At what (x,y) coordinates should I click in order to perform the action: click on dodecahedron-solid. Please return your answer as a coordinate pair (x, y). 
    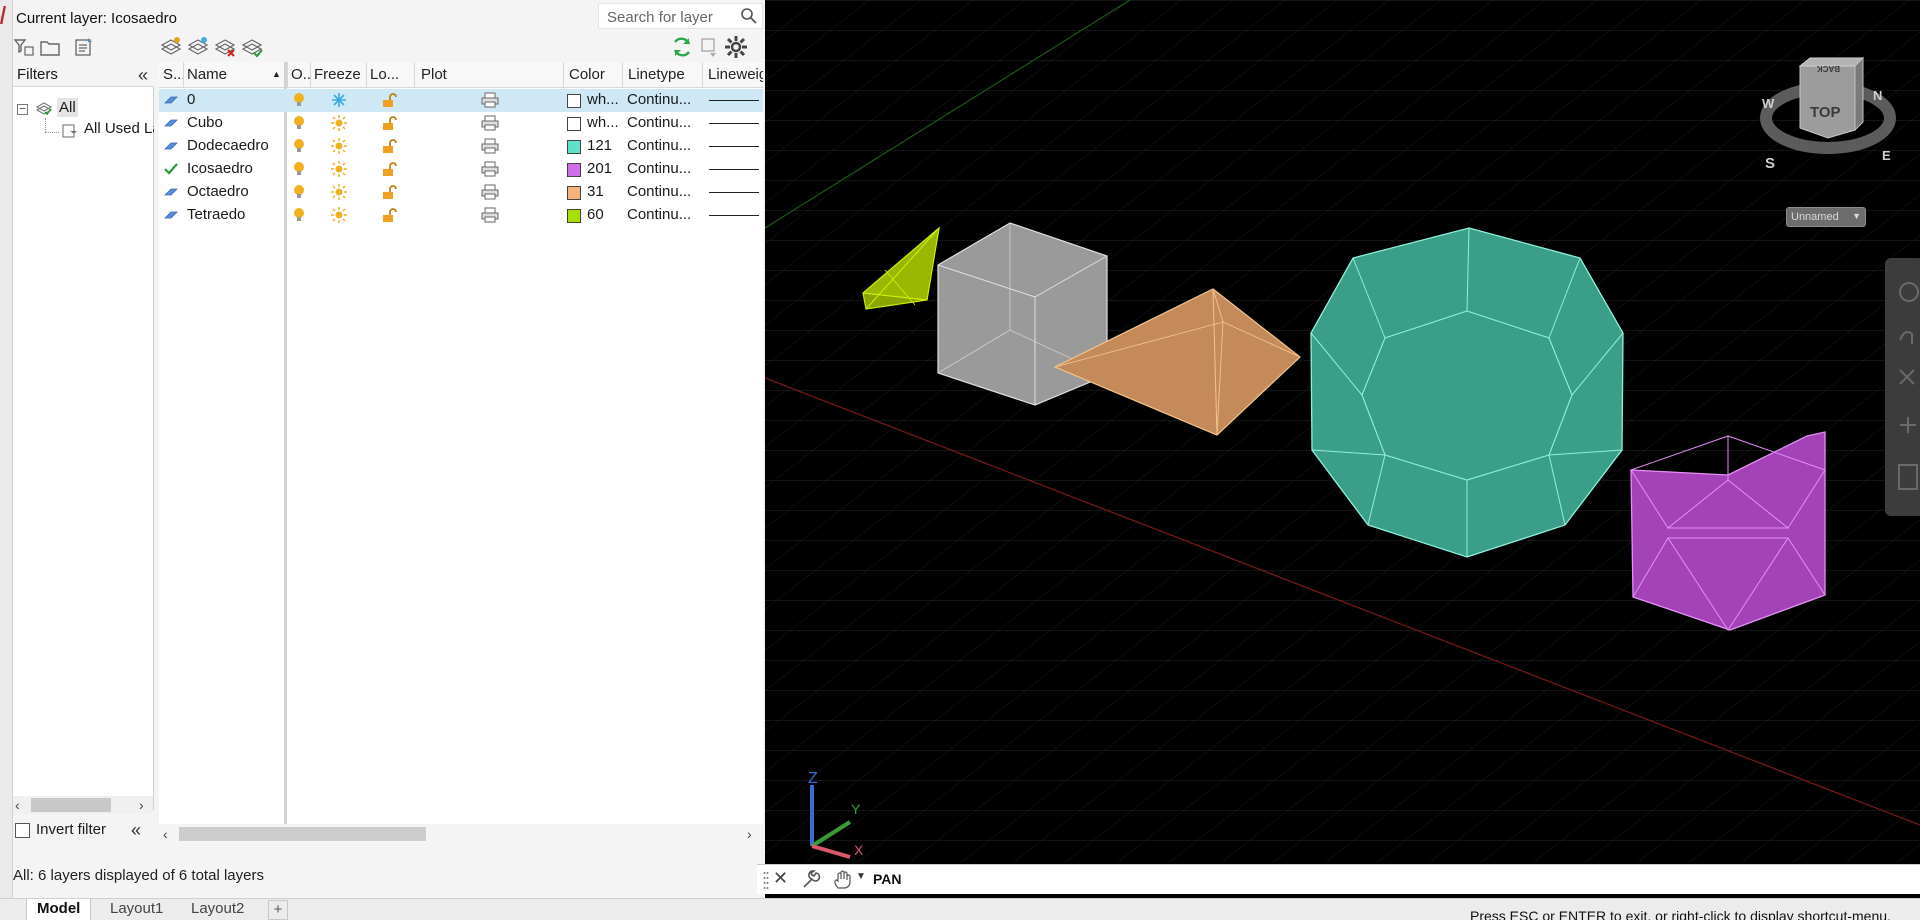
    Looking at the image, I should click on (1467, 392).